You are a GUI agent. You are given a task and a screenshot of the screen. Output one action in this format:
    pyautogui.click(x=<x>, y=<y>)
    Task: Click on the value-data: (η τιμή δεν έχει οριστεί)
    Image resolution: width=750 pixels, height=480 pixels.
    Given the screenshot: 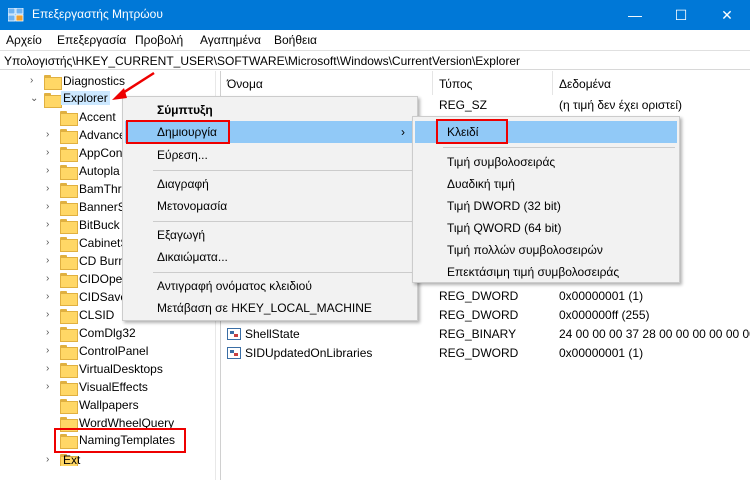 What is the action you would take?
    pyautogui.click(x=621, y=105)
    